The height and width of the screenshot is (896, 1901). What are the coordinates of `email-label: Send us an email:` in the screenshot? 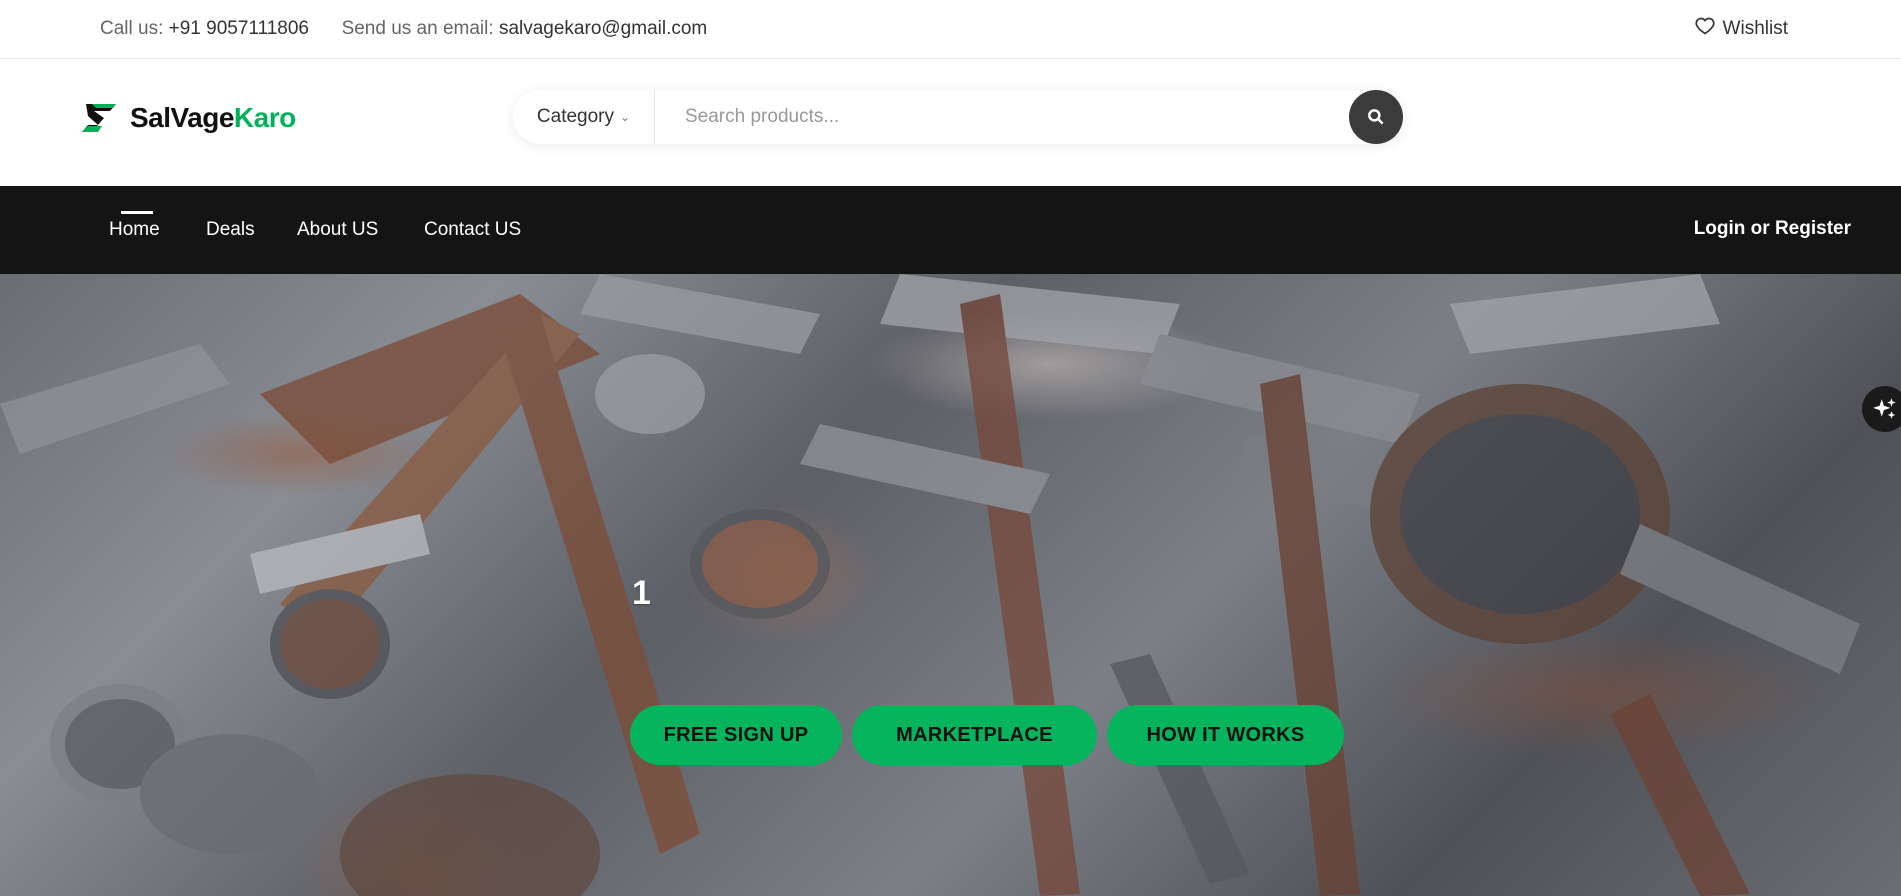 It's located at (417, 28).